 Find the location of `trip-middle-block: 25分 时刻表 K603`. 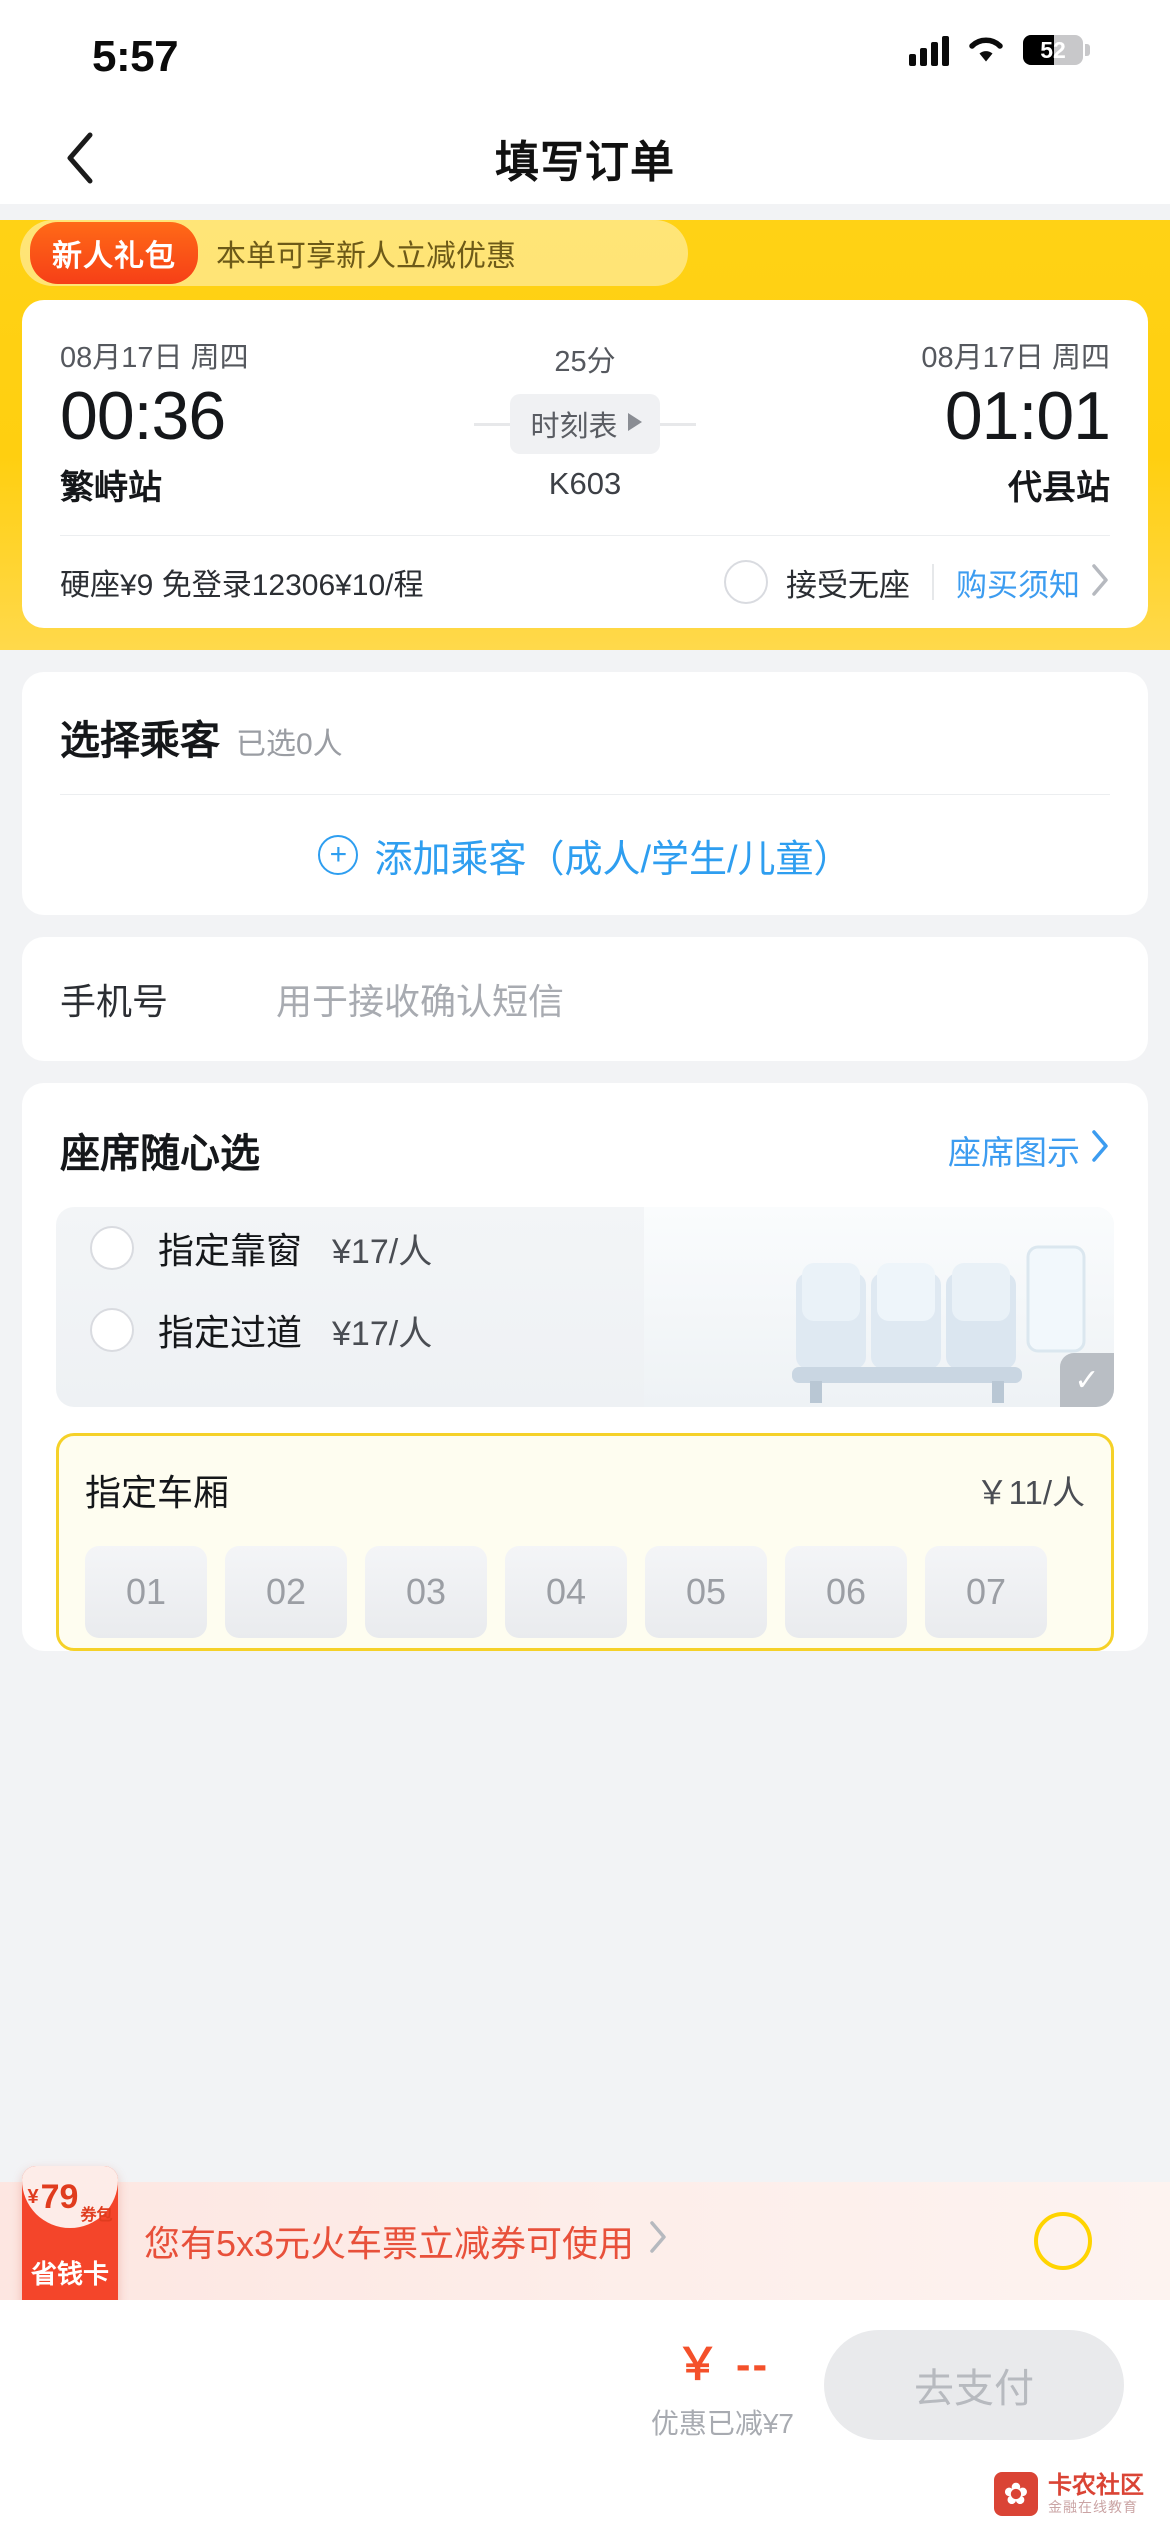

trip-middle-block: 25分 时刻表 K603 is located at coordinates (585, 418).